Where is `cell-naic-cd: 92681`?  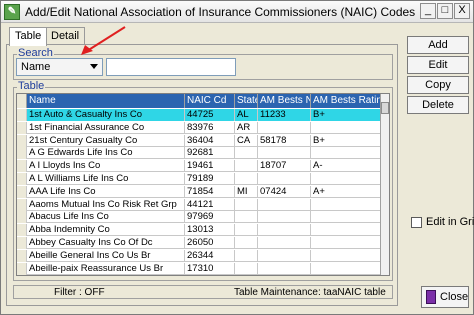 cell-naic-cd: 92681 is located at coordinates (210, 153).